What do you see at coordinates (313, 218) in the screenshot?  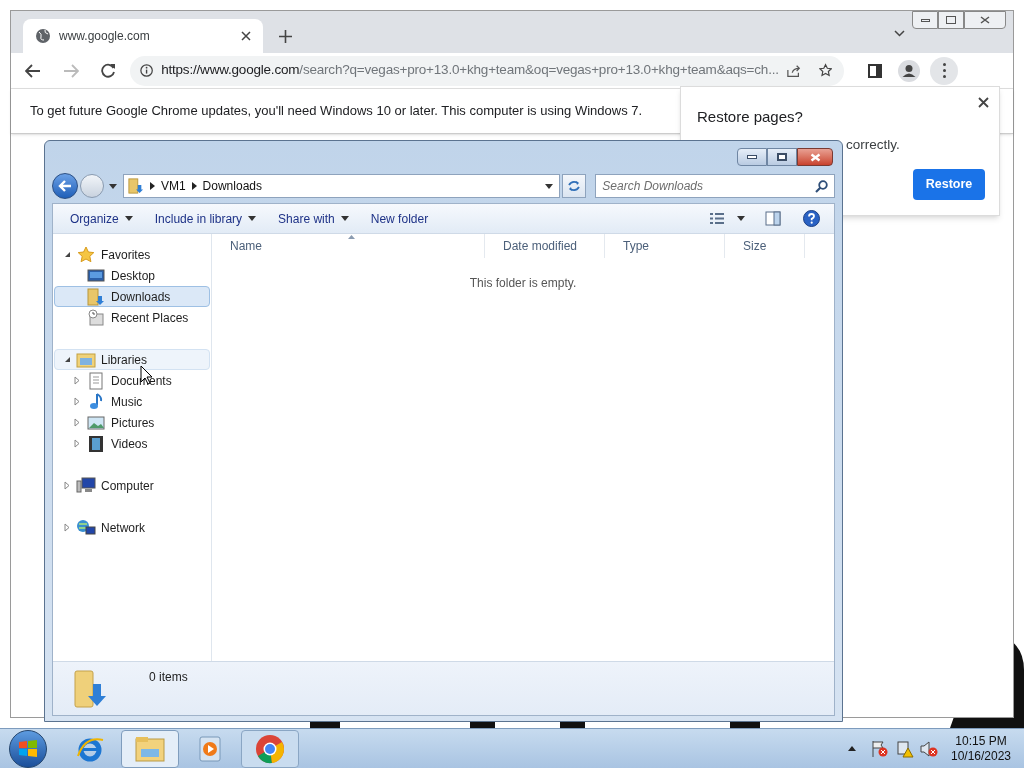 I see `toolbar-button: Share with` at bounding box center [313, 218].